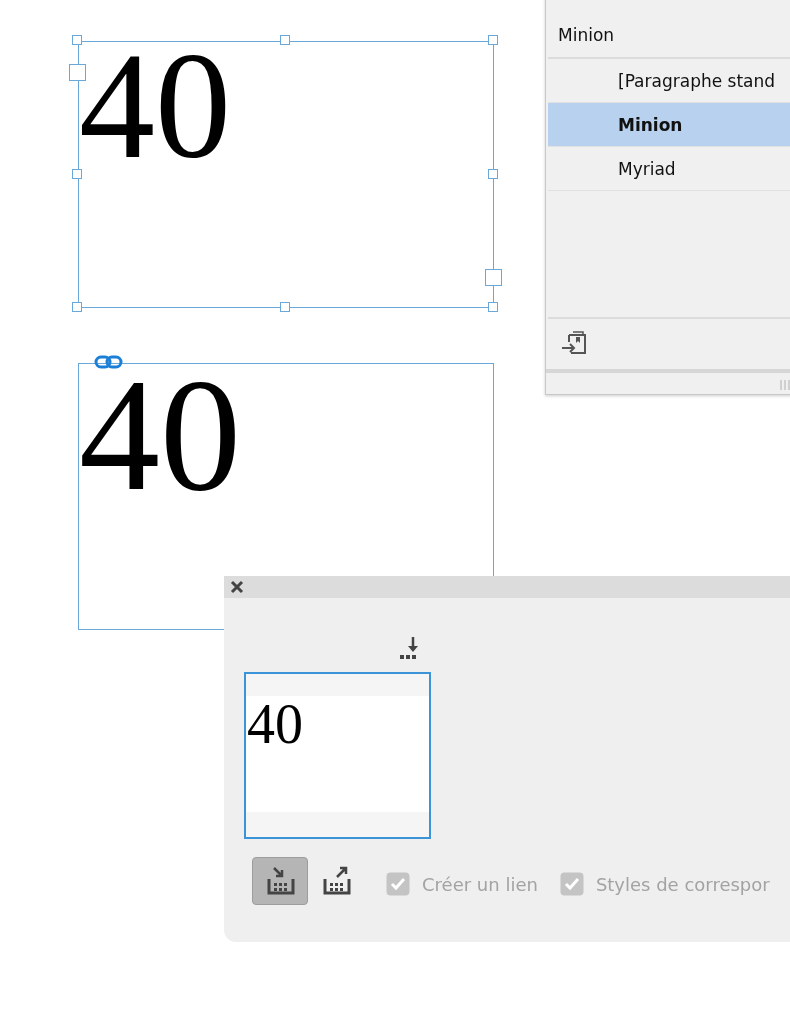 This screenshot has height=1018, width=790. I want to click on load-styles-icon, so click(574, 344).